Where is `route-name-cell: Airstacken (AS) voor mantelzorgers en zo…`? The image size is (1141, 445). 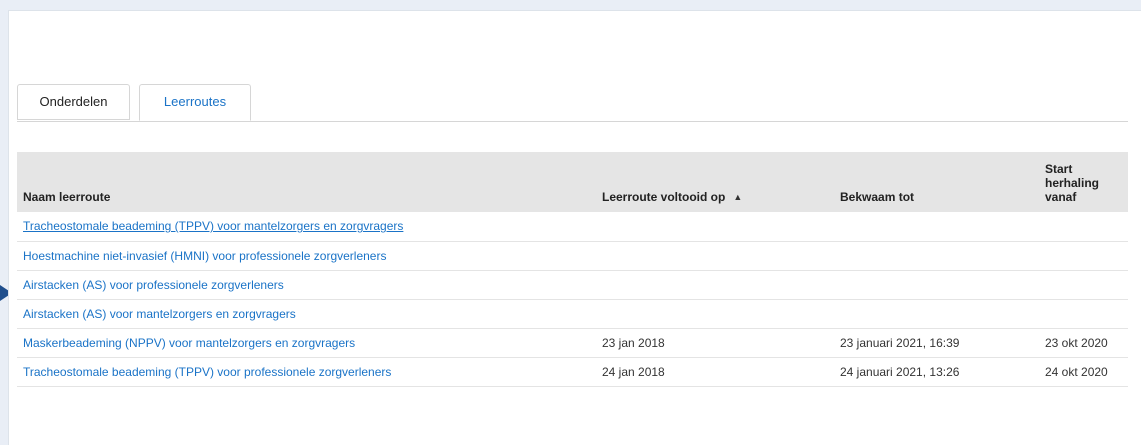
route-name-cell: Airstacken (AS) voor mantelzorgers en zo… is located at coordinates (306, 313).